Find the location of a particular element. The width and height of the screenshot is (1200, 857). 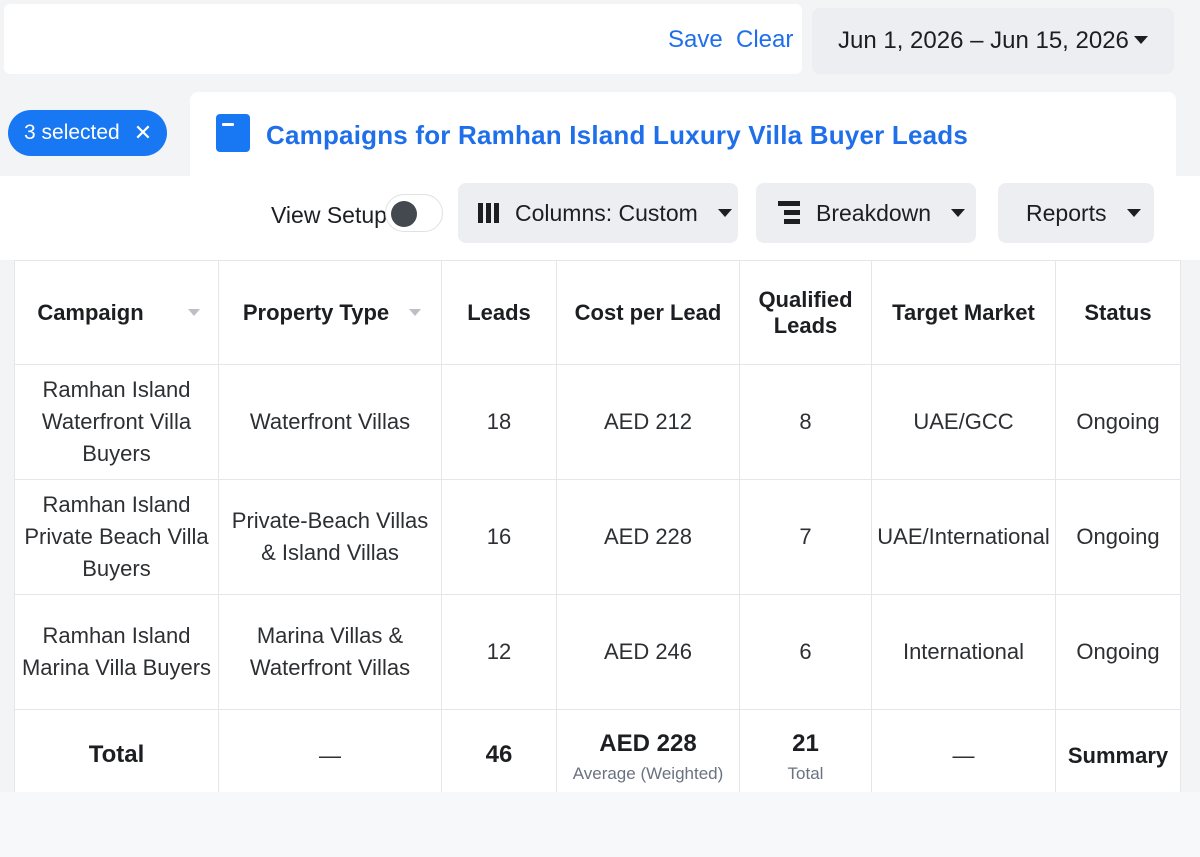

view-setup-label: View Setup is located at coordinates (329, 215).